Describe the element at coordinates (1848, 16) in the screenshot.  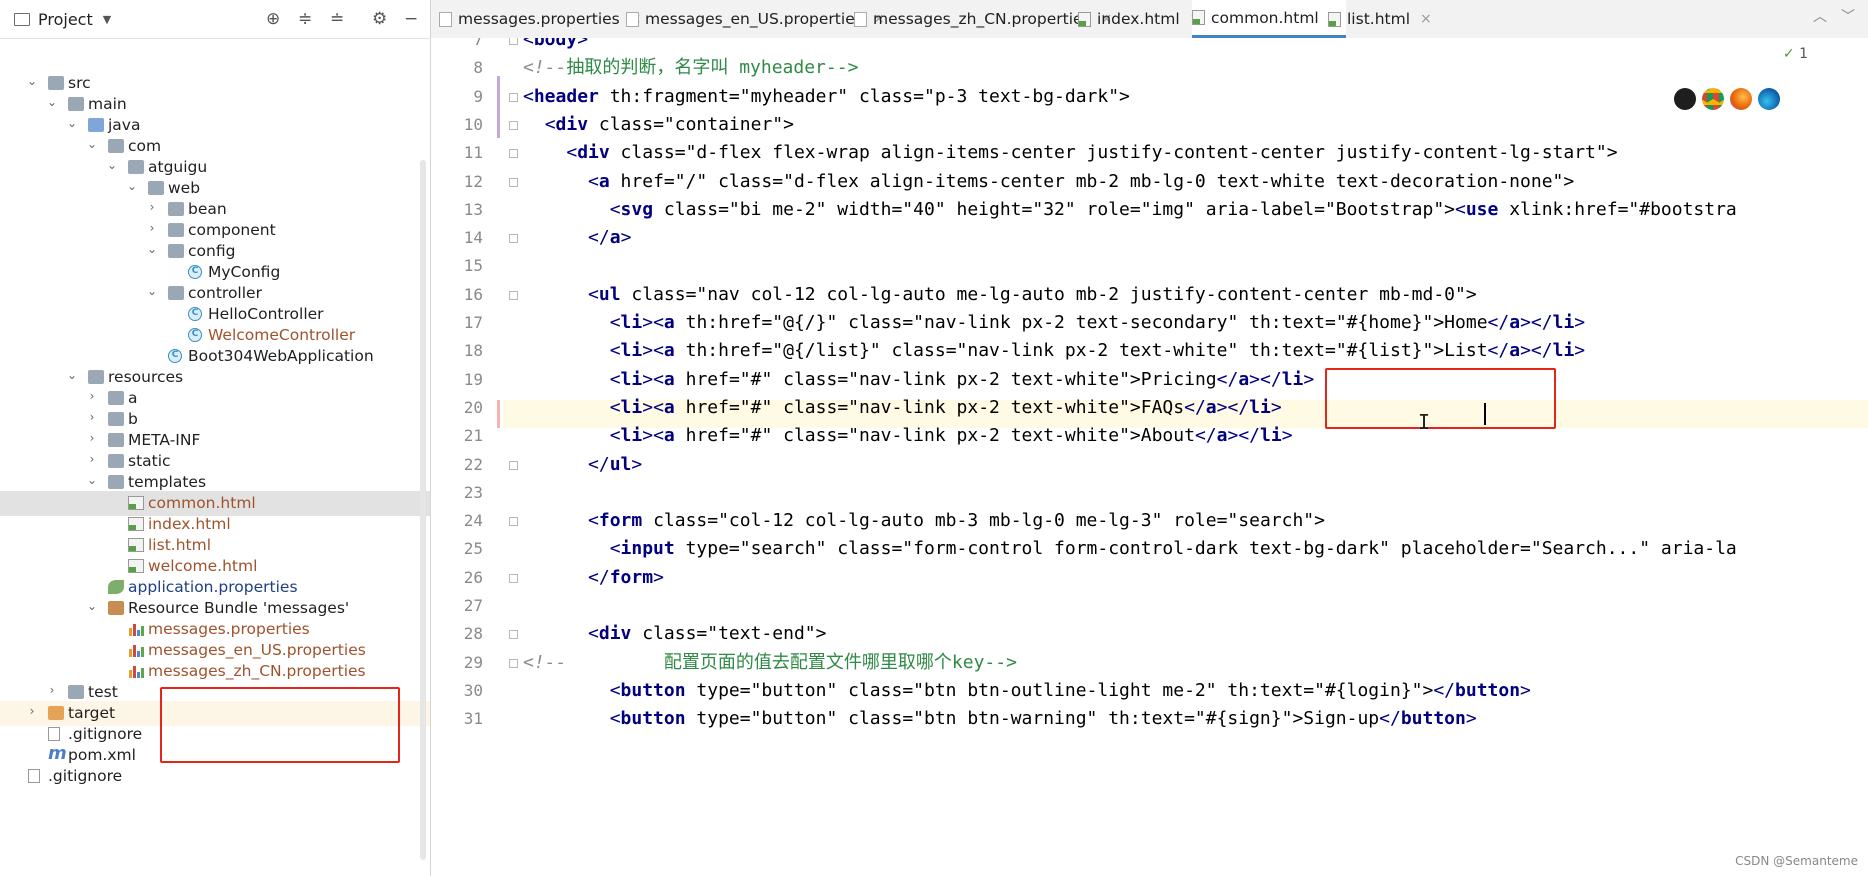
I see `chevron-down-icon: ﹀` at that location.